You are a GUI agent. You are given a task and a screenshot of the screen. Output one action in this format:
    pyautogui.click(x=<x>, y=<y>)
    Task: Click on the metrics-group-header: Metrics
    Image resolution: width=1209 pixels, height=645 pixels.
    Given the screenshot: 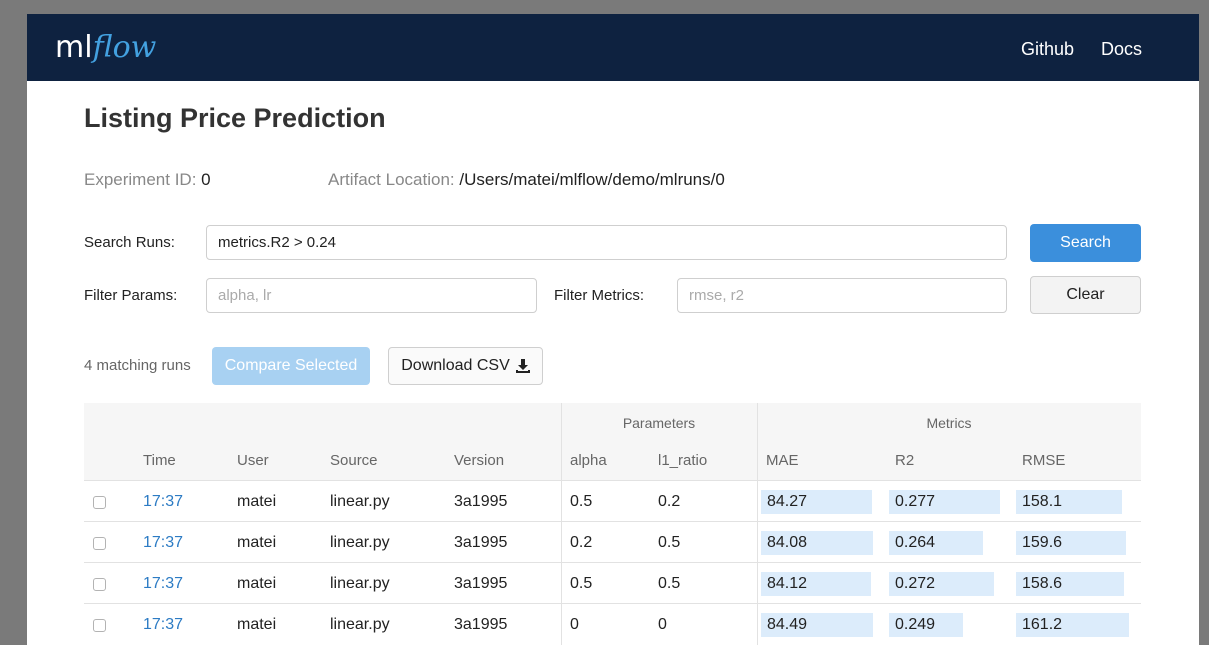 What is the action you would take?
    pyautogui.click(x=949, y=423)
    